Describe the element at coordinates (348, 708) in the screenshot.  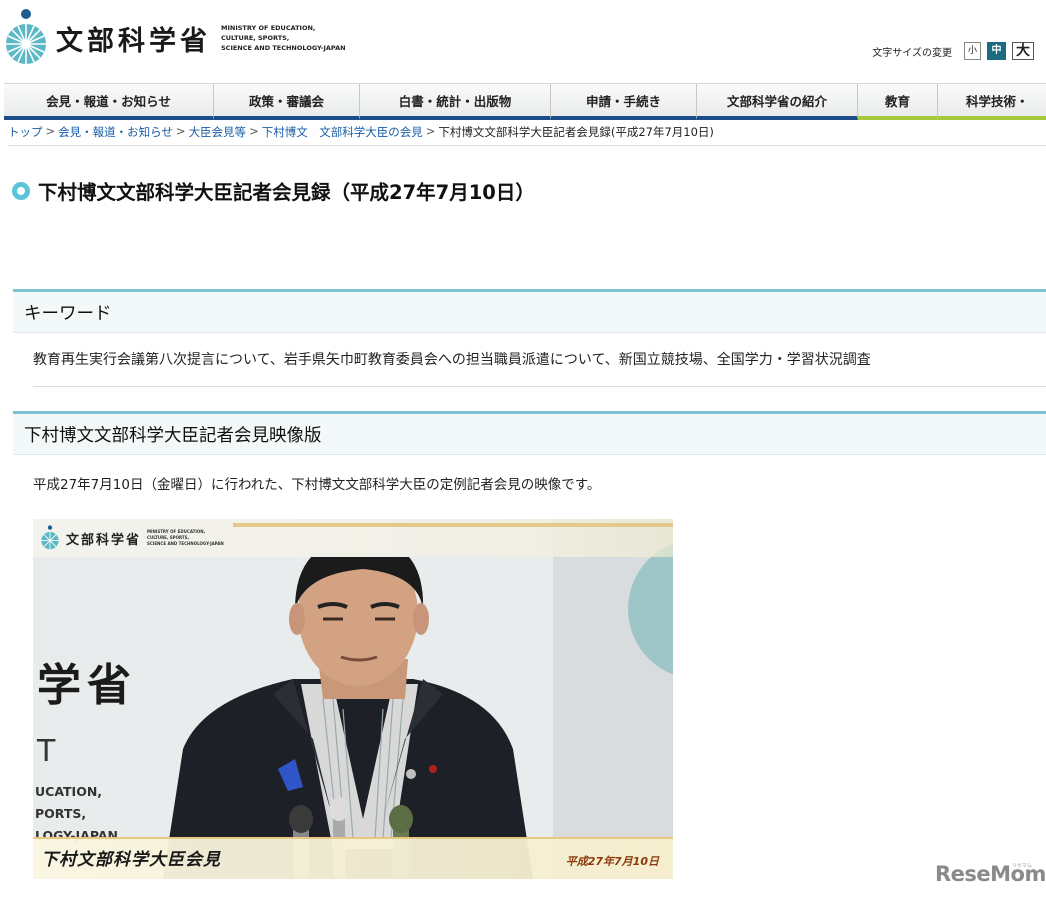
I see `minister-figure` at that location.